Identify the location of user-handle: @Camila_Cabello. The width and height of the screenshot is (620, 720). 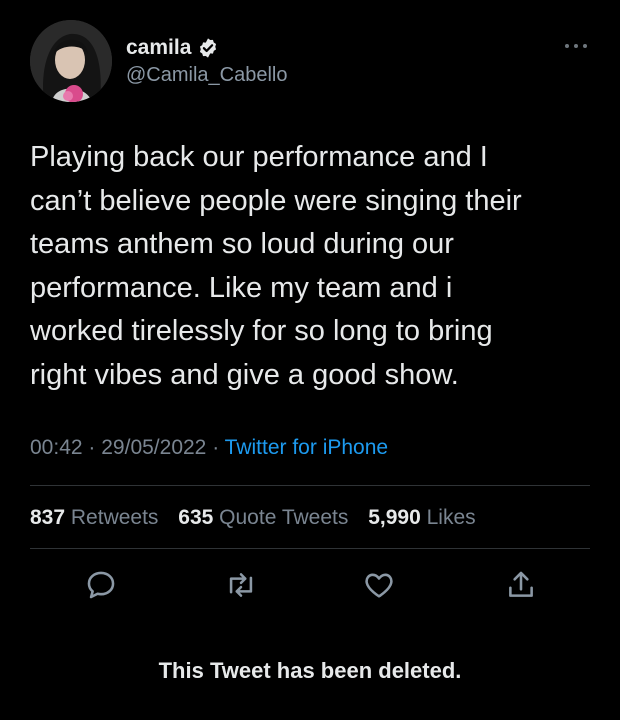
(206, 75).